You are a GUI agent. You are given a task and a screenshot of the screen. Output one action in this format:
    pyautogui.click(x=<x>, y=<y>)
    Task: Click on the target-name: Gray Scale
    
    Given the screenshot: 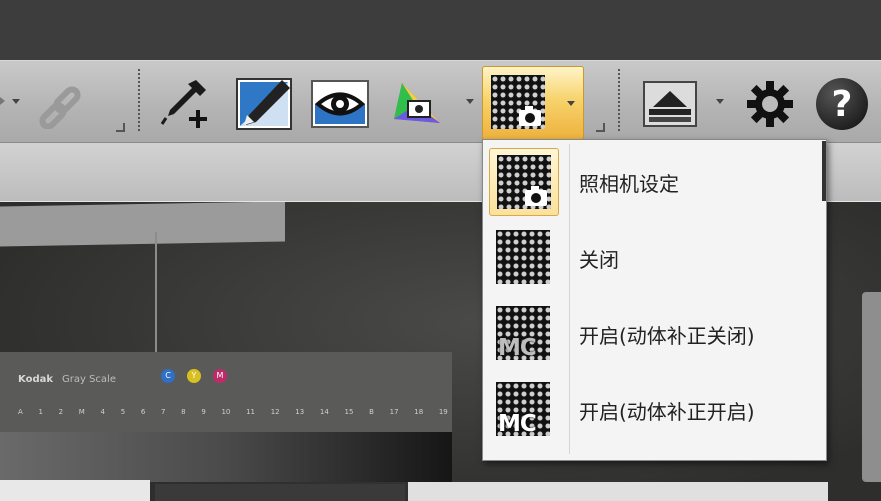 What is the action you would take?
    pyautogui.click(x=89, y=379)
    